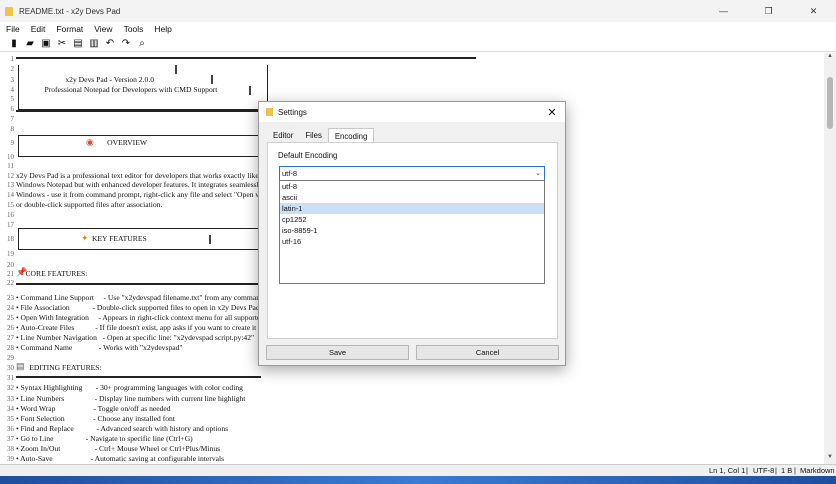 This screenshot has width=836, height=484. I want to click on cut-icon: ✂, so click(62, 43).